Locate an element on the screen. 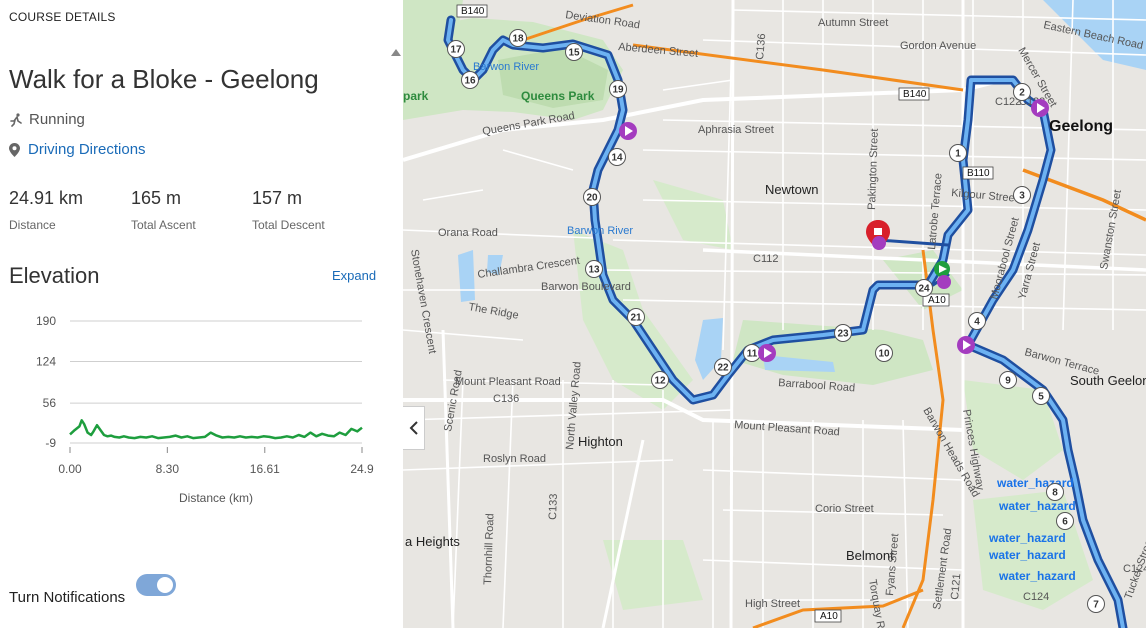 The width and height of the screenshot is (1146, 628). street-label: Thornhill Road is located at coordinates (489, 549).